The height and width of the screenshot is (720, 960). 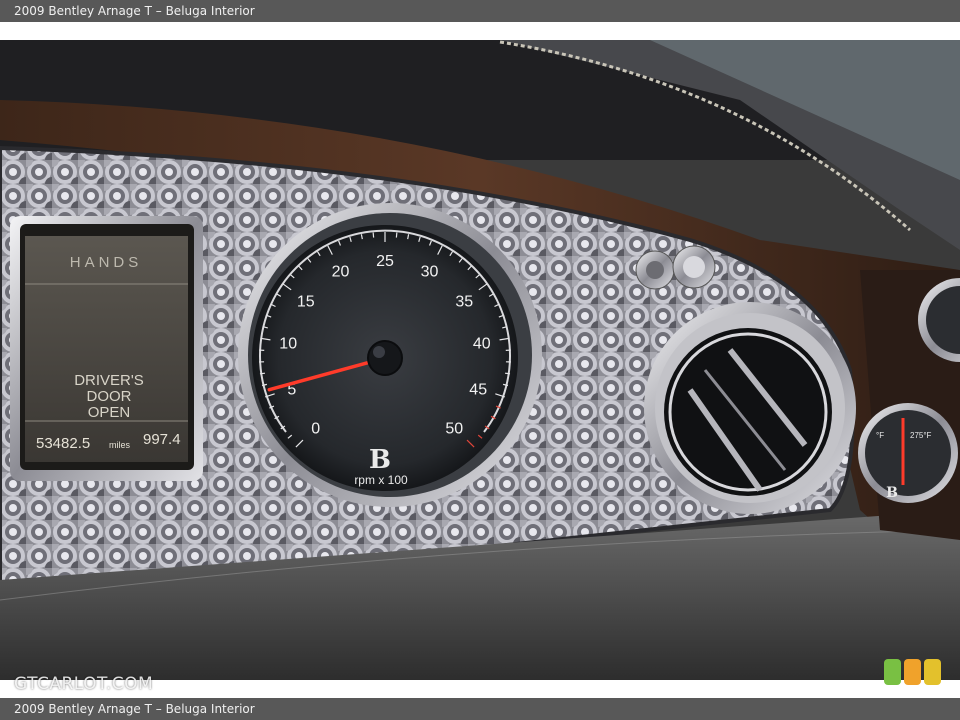 What do you see at coordinates (385, 261) in the screenshot?
I see `tach-label: 25` at bounding box center [385, 261].